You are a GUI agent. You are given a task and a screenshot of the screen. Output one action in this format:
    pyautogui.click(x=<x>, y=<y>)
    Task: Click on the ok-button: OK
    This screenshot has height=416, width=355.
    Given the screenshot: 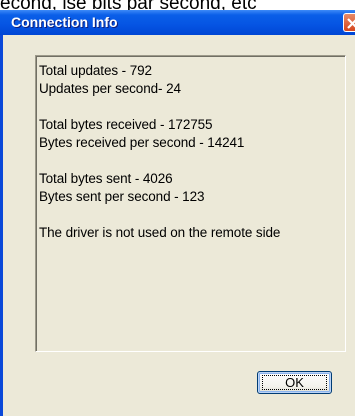 What is the action you would take?
    pyautogui.click(x=294, y=382)
    